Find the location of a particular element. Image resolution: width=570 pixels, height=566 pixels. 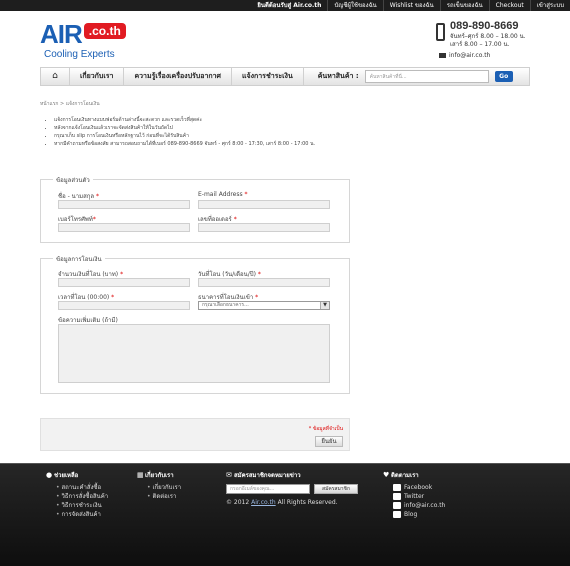

wishlist-link: Wishlist ของฉัน is located at coordinates (411, 5).